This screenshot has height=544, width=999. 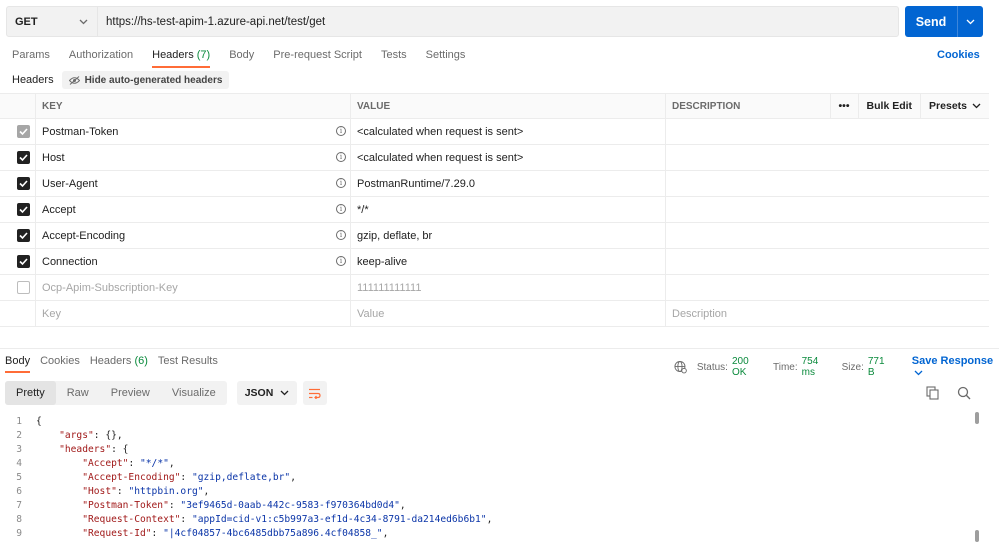 I want to click on line-number: 5, so click(x=19, y=477).